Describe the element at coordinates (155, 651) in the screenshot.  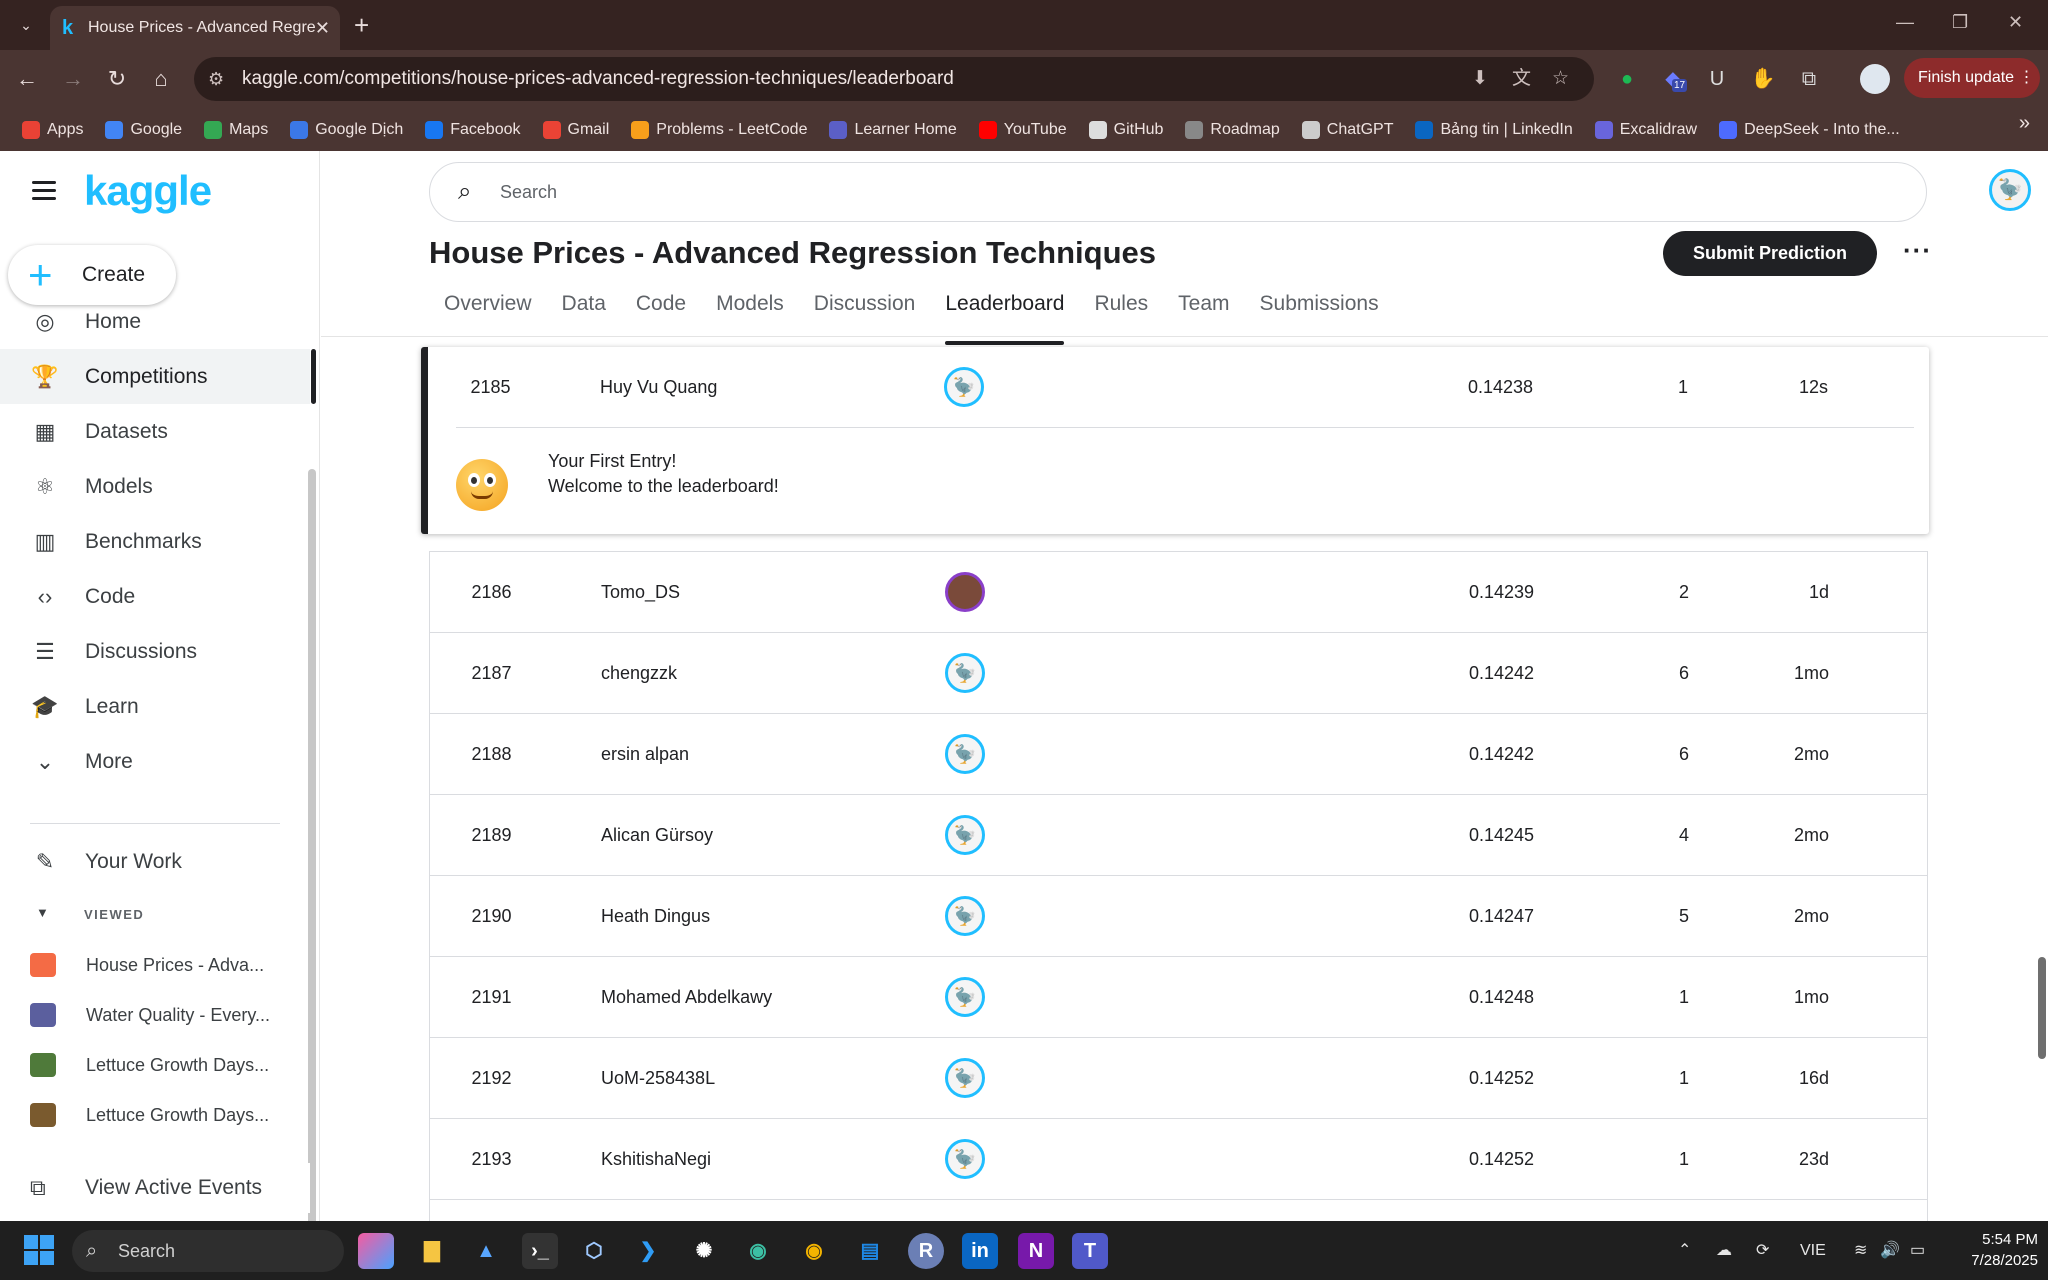
I see `sidebar-item-discussions: ☰ Discussions` at that location.